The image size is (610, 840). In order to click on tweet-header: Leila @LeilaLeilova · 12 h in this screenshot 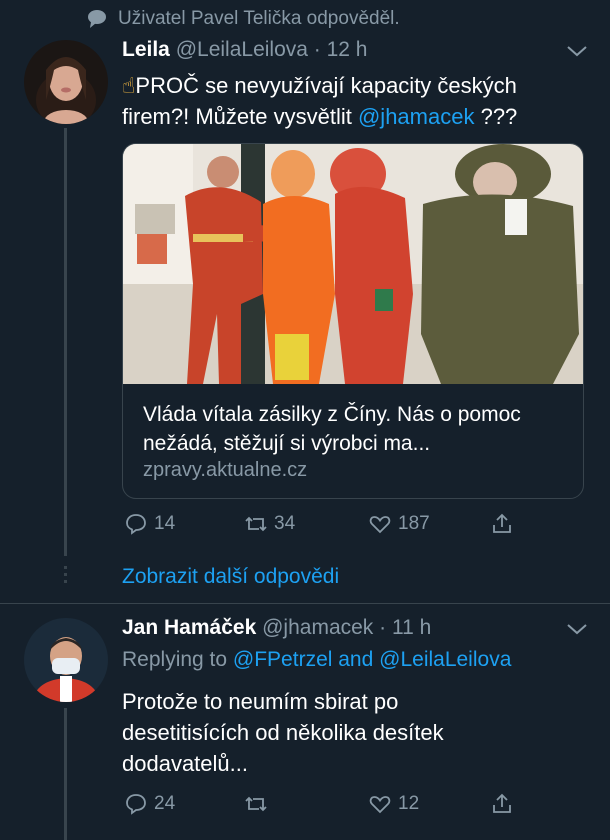, I will do `click(244, 50)`.